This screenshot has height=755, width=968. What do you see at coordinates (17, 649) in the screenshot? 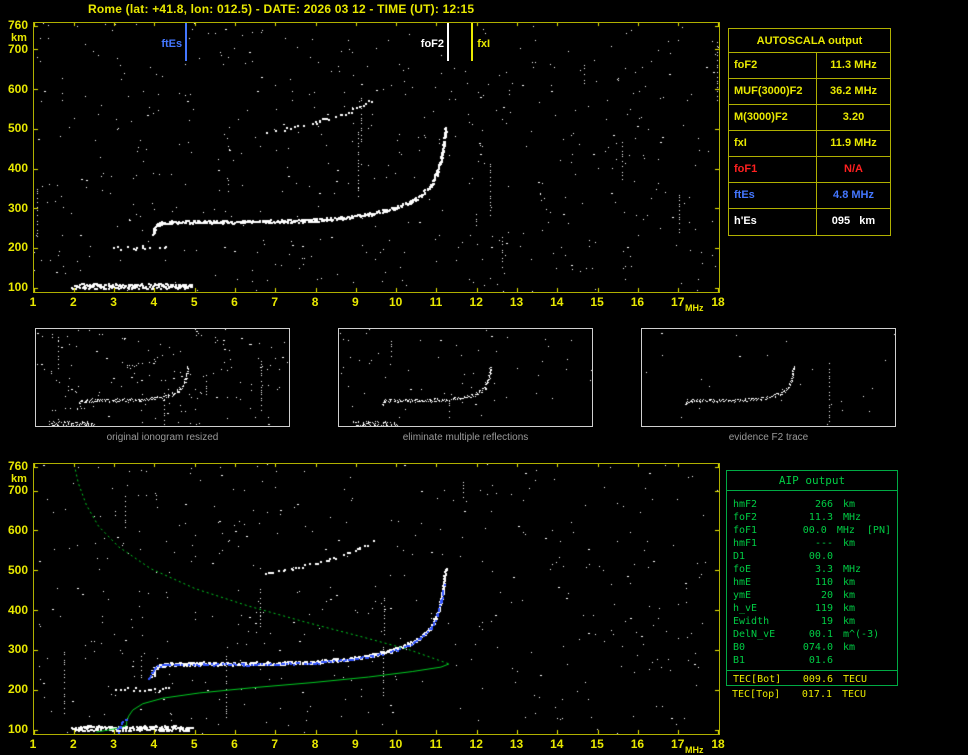
I see `y-axis-label-bottom: 300` at bounding box center [17, 649].